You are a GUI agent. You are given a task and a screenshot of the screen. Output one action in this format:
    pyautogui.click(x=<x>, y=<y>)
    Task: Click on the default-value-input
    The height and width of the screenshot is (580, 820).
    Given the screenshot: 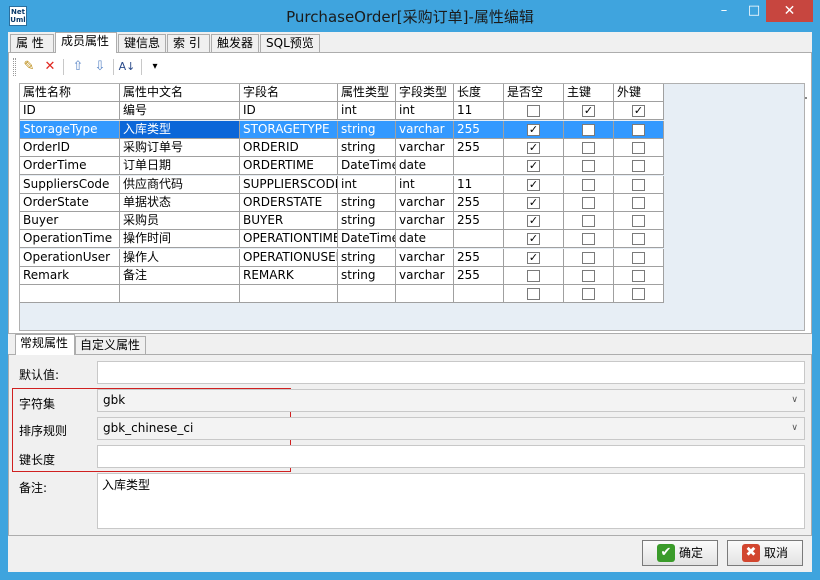 What is the action you would take?
    pyautogui.click(x=451, y=372)
    